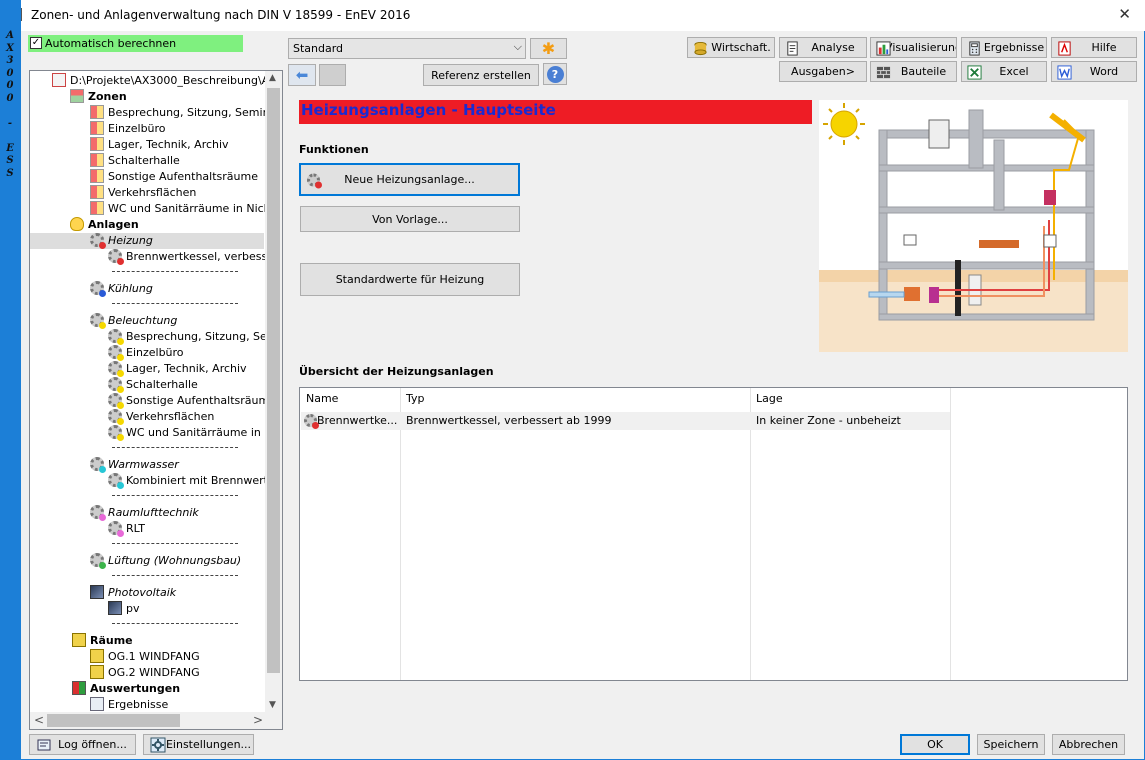  What do you see at coordinates (410, 279) in the screenshot?
I see `defaults-heating-button: Standardwerte für Heizung` at bounding box center [410, 279].